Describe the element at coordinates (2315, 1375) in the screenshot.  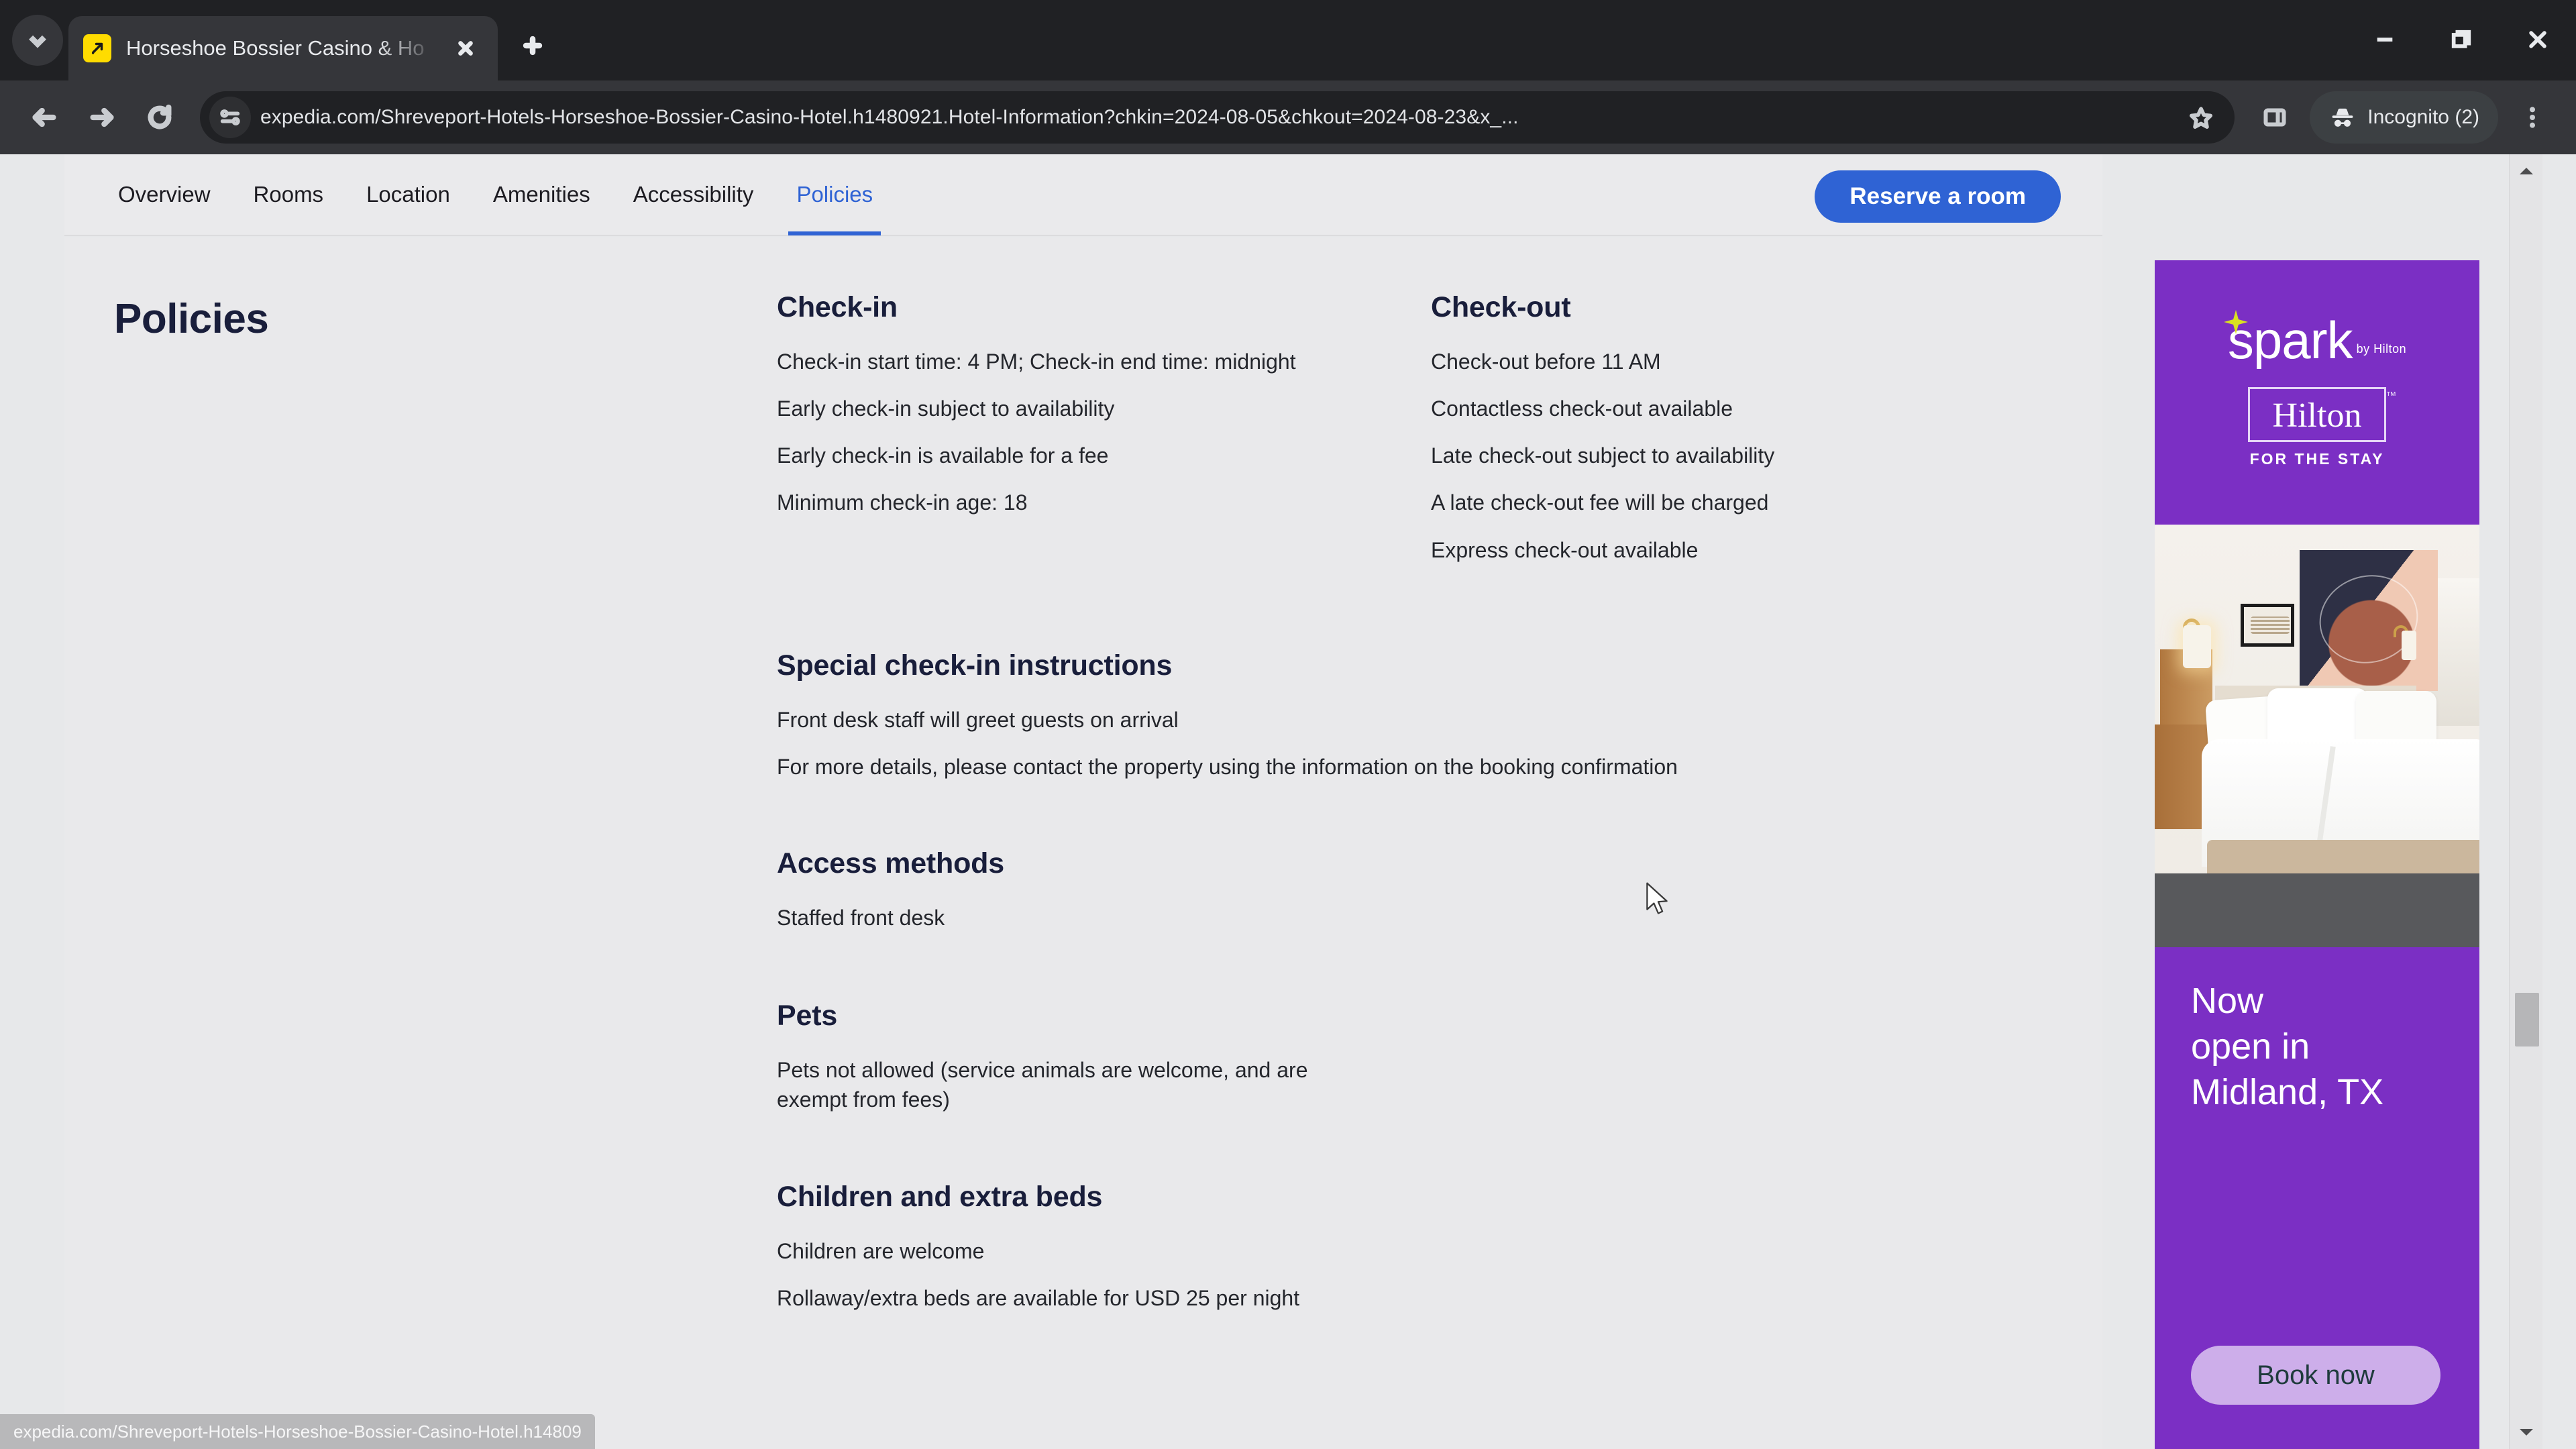
I see `book-now-button: Book now` at that location.